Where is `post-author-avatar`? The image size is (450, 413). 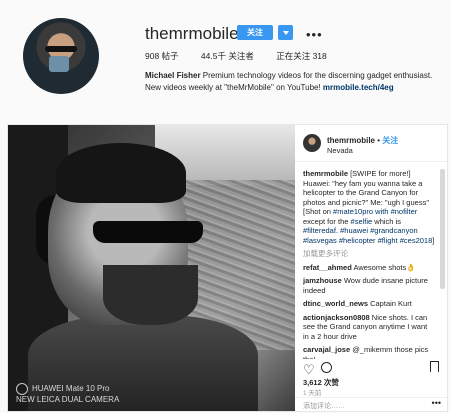 post-author-avatar is located at coordinates (312, 143).